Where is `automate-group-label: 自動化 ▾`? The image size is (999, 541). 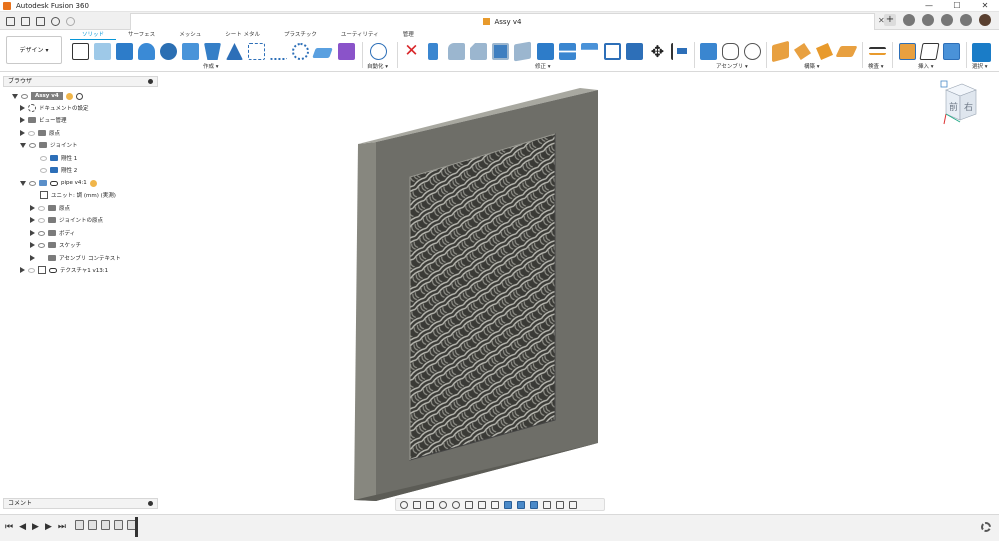
automate-group-label: 自動化 ▾ is located at coordinates (377, 66).